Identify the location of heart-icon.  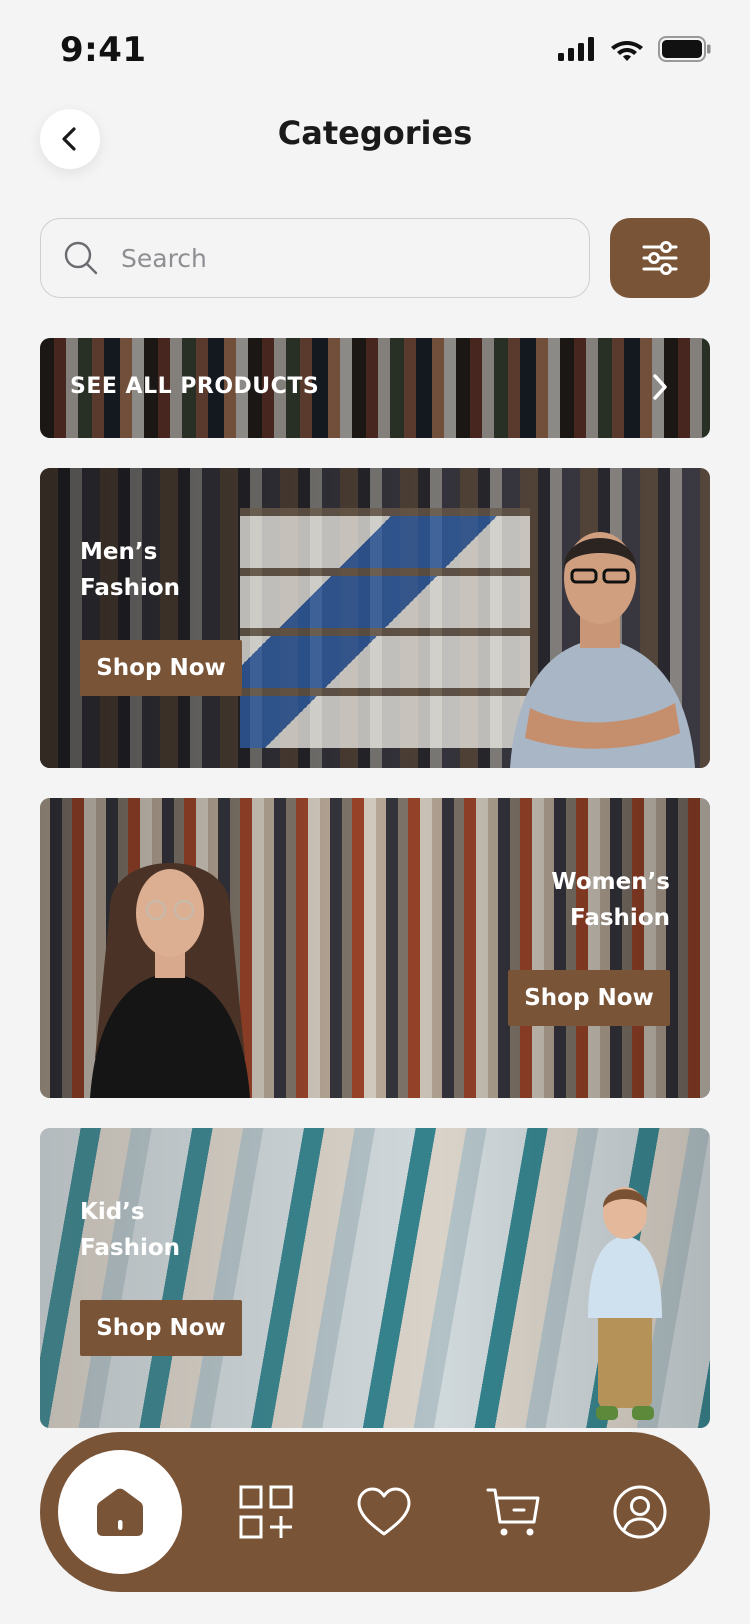
(384, 1511).